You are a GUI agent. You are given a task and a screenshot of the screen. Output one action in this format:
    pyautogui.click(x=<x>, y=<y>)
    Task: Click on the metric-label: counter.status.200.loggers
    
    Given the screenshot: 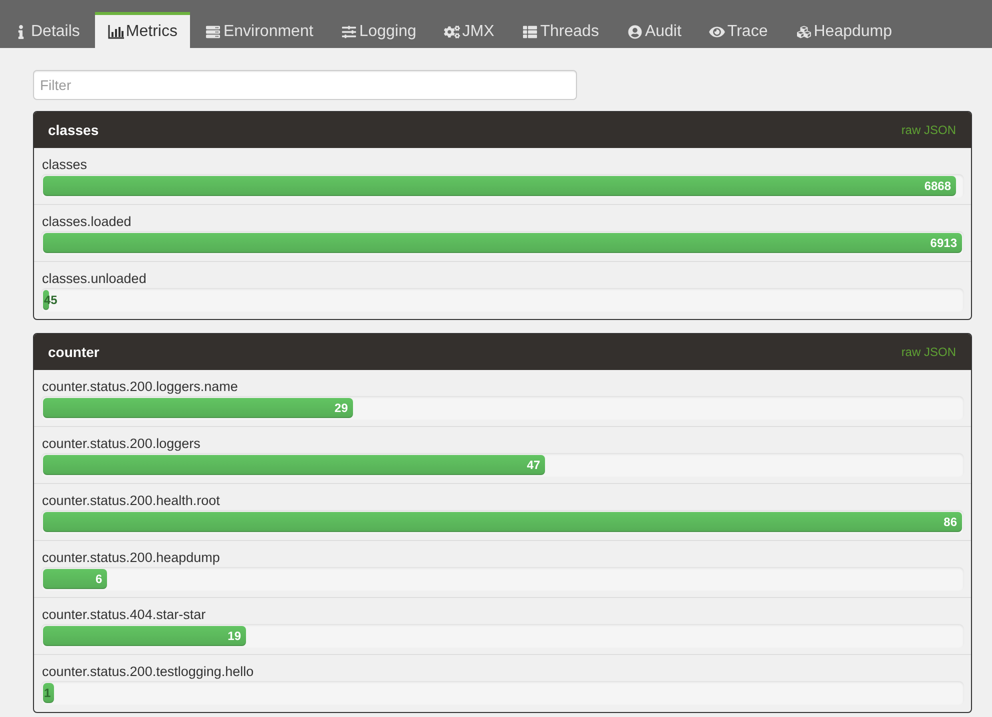 What is the action you would take?
    pyautogui.click(x=121, y=444)
    